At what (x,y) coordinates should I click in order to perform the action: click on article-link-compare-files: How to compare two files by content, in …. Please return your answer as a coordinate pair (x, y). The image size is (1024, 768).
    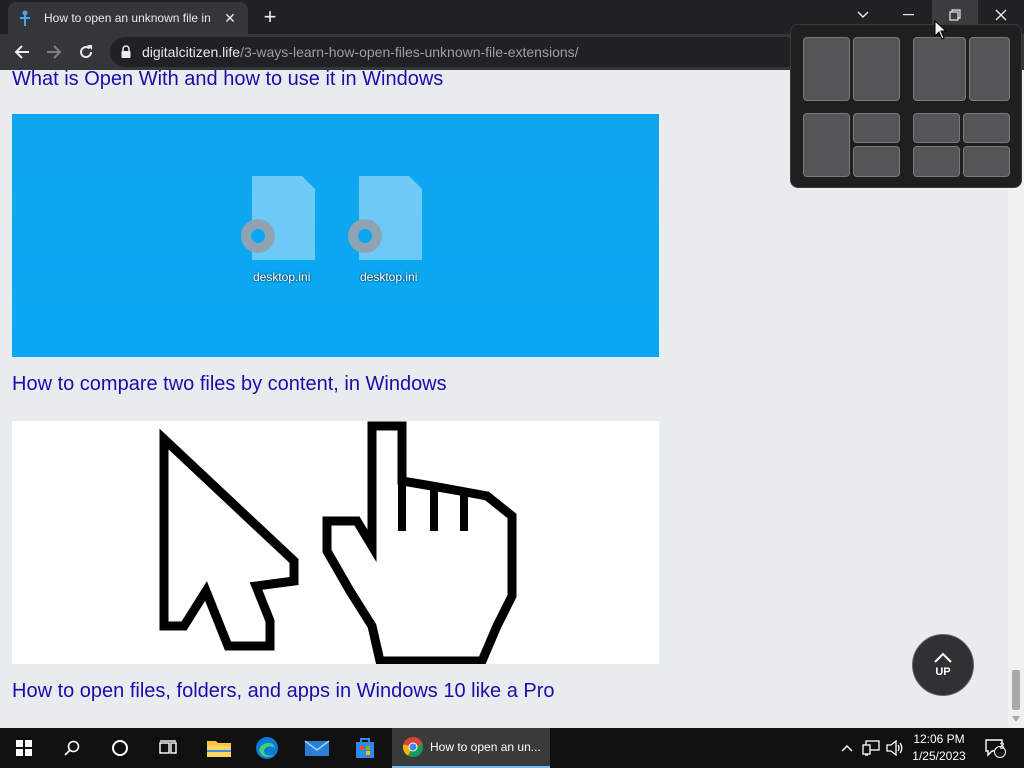
    Looking at the image, I should click on (229, 384).